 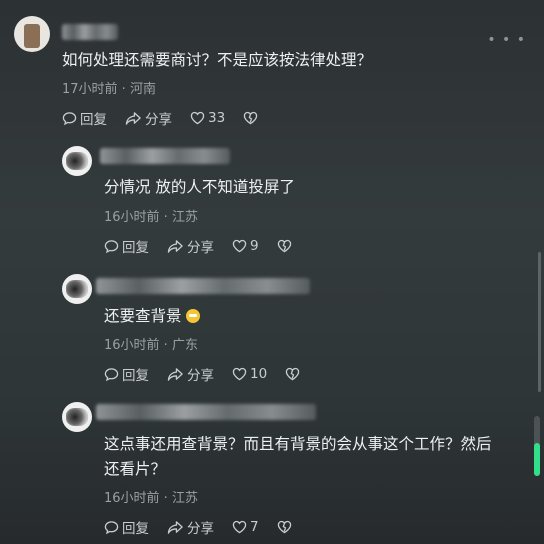 I want to click on like-count: 33, so click(x=217, y=118).